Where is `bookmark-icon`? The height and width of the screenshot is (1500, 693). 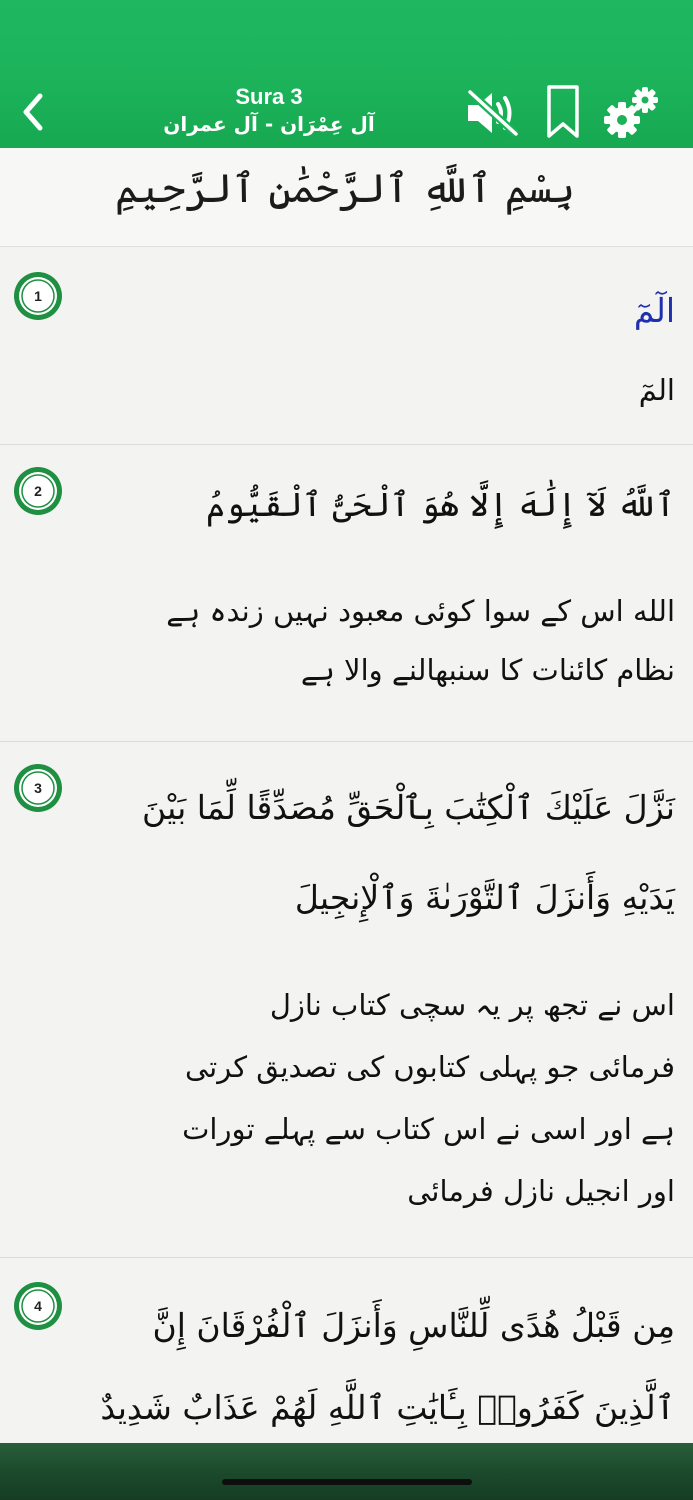 bookmark-icon is located at coordinates (563, 111).